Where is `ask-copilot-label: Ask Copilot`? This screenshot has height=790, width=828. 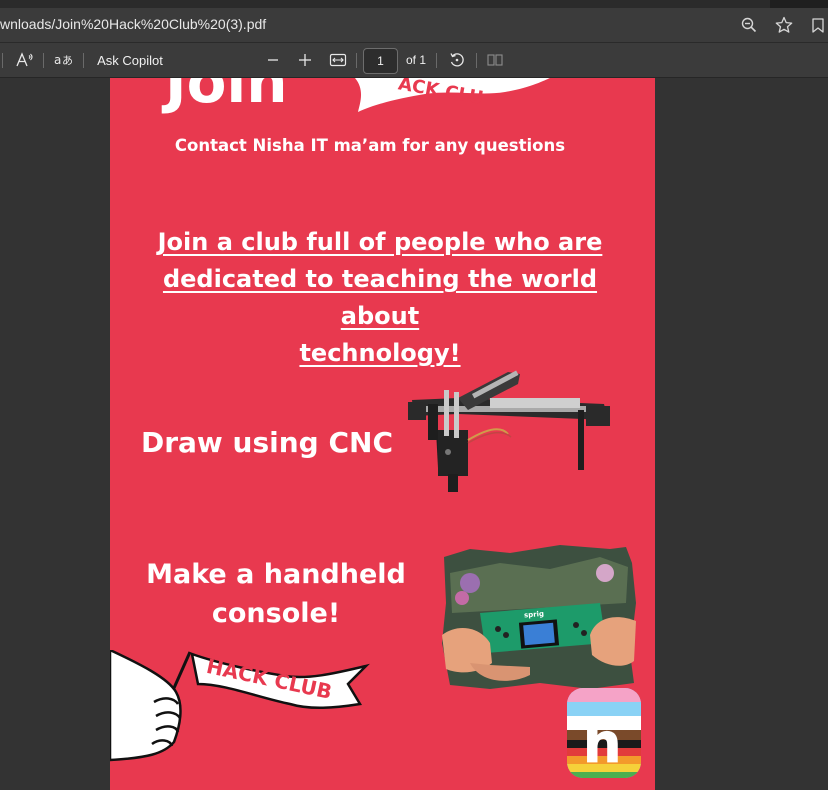 ask-copilot-label: Ask Copilot is located at coordinates (130, 60).